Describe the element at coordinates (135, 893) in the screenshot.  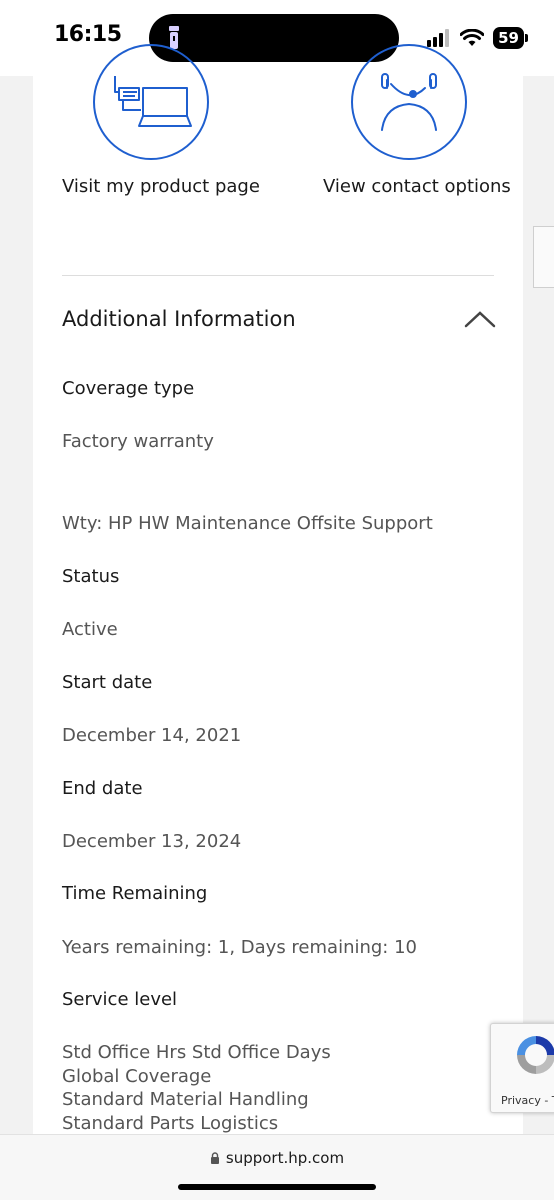
I see `time-remaining-label: Time Remaining` at that location.